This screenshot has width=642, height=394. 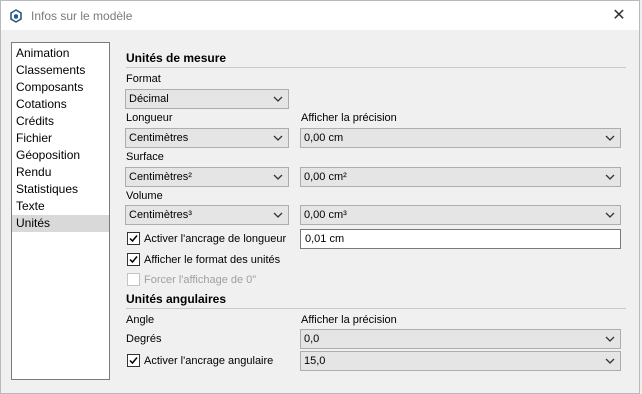 I want to click on sidebar-item-texte: Texte, so click(x=60, y=206).